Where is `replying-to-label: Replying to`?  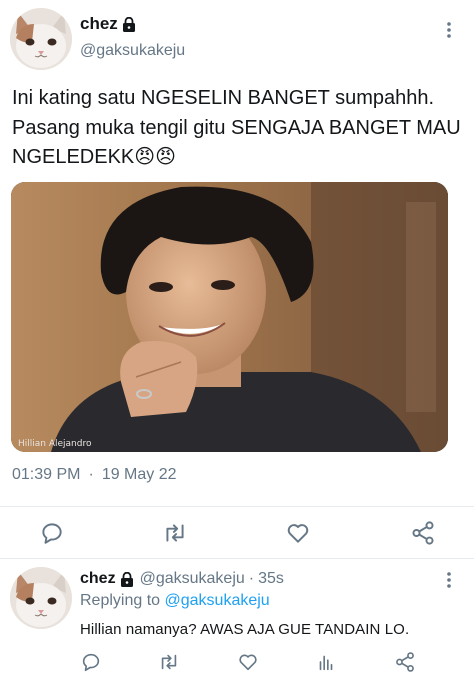
replying-to-label: Replying to is located at coordinates (120, 600).